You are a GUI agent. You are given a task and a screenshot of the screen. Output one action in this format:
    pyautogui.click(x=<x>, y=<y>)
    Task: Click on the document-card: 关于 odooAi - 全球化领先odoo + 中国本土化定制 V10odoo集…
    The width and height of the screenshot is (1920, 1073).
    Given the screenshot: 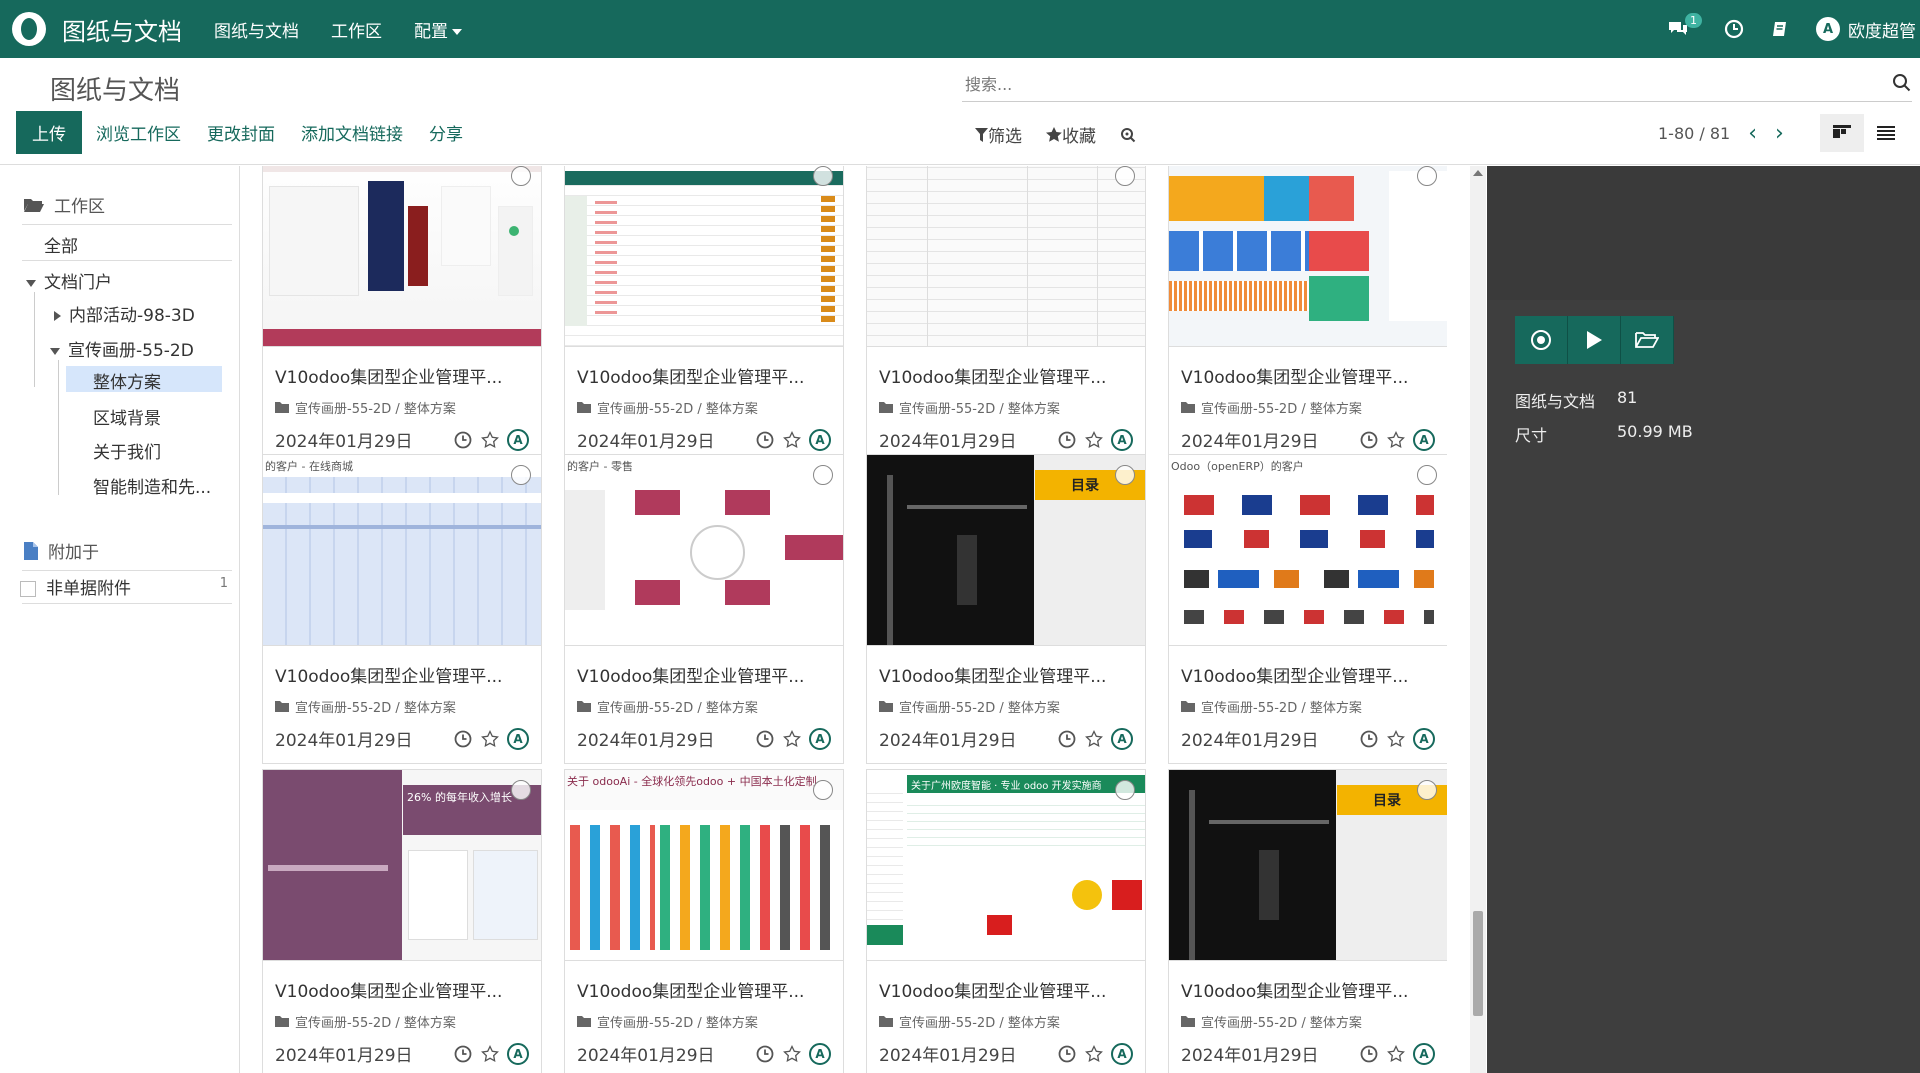 What is the action you would take?
    pyautogui.click(x=704, y=921)
    